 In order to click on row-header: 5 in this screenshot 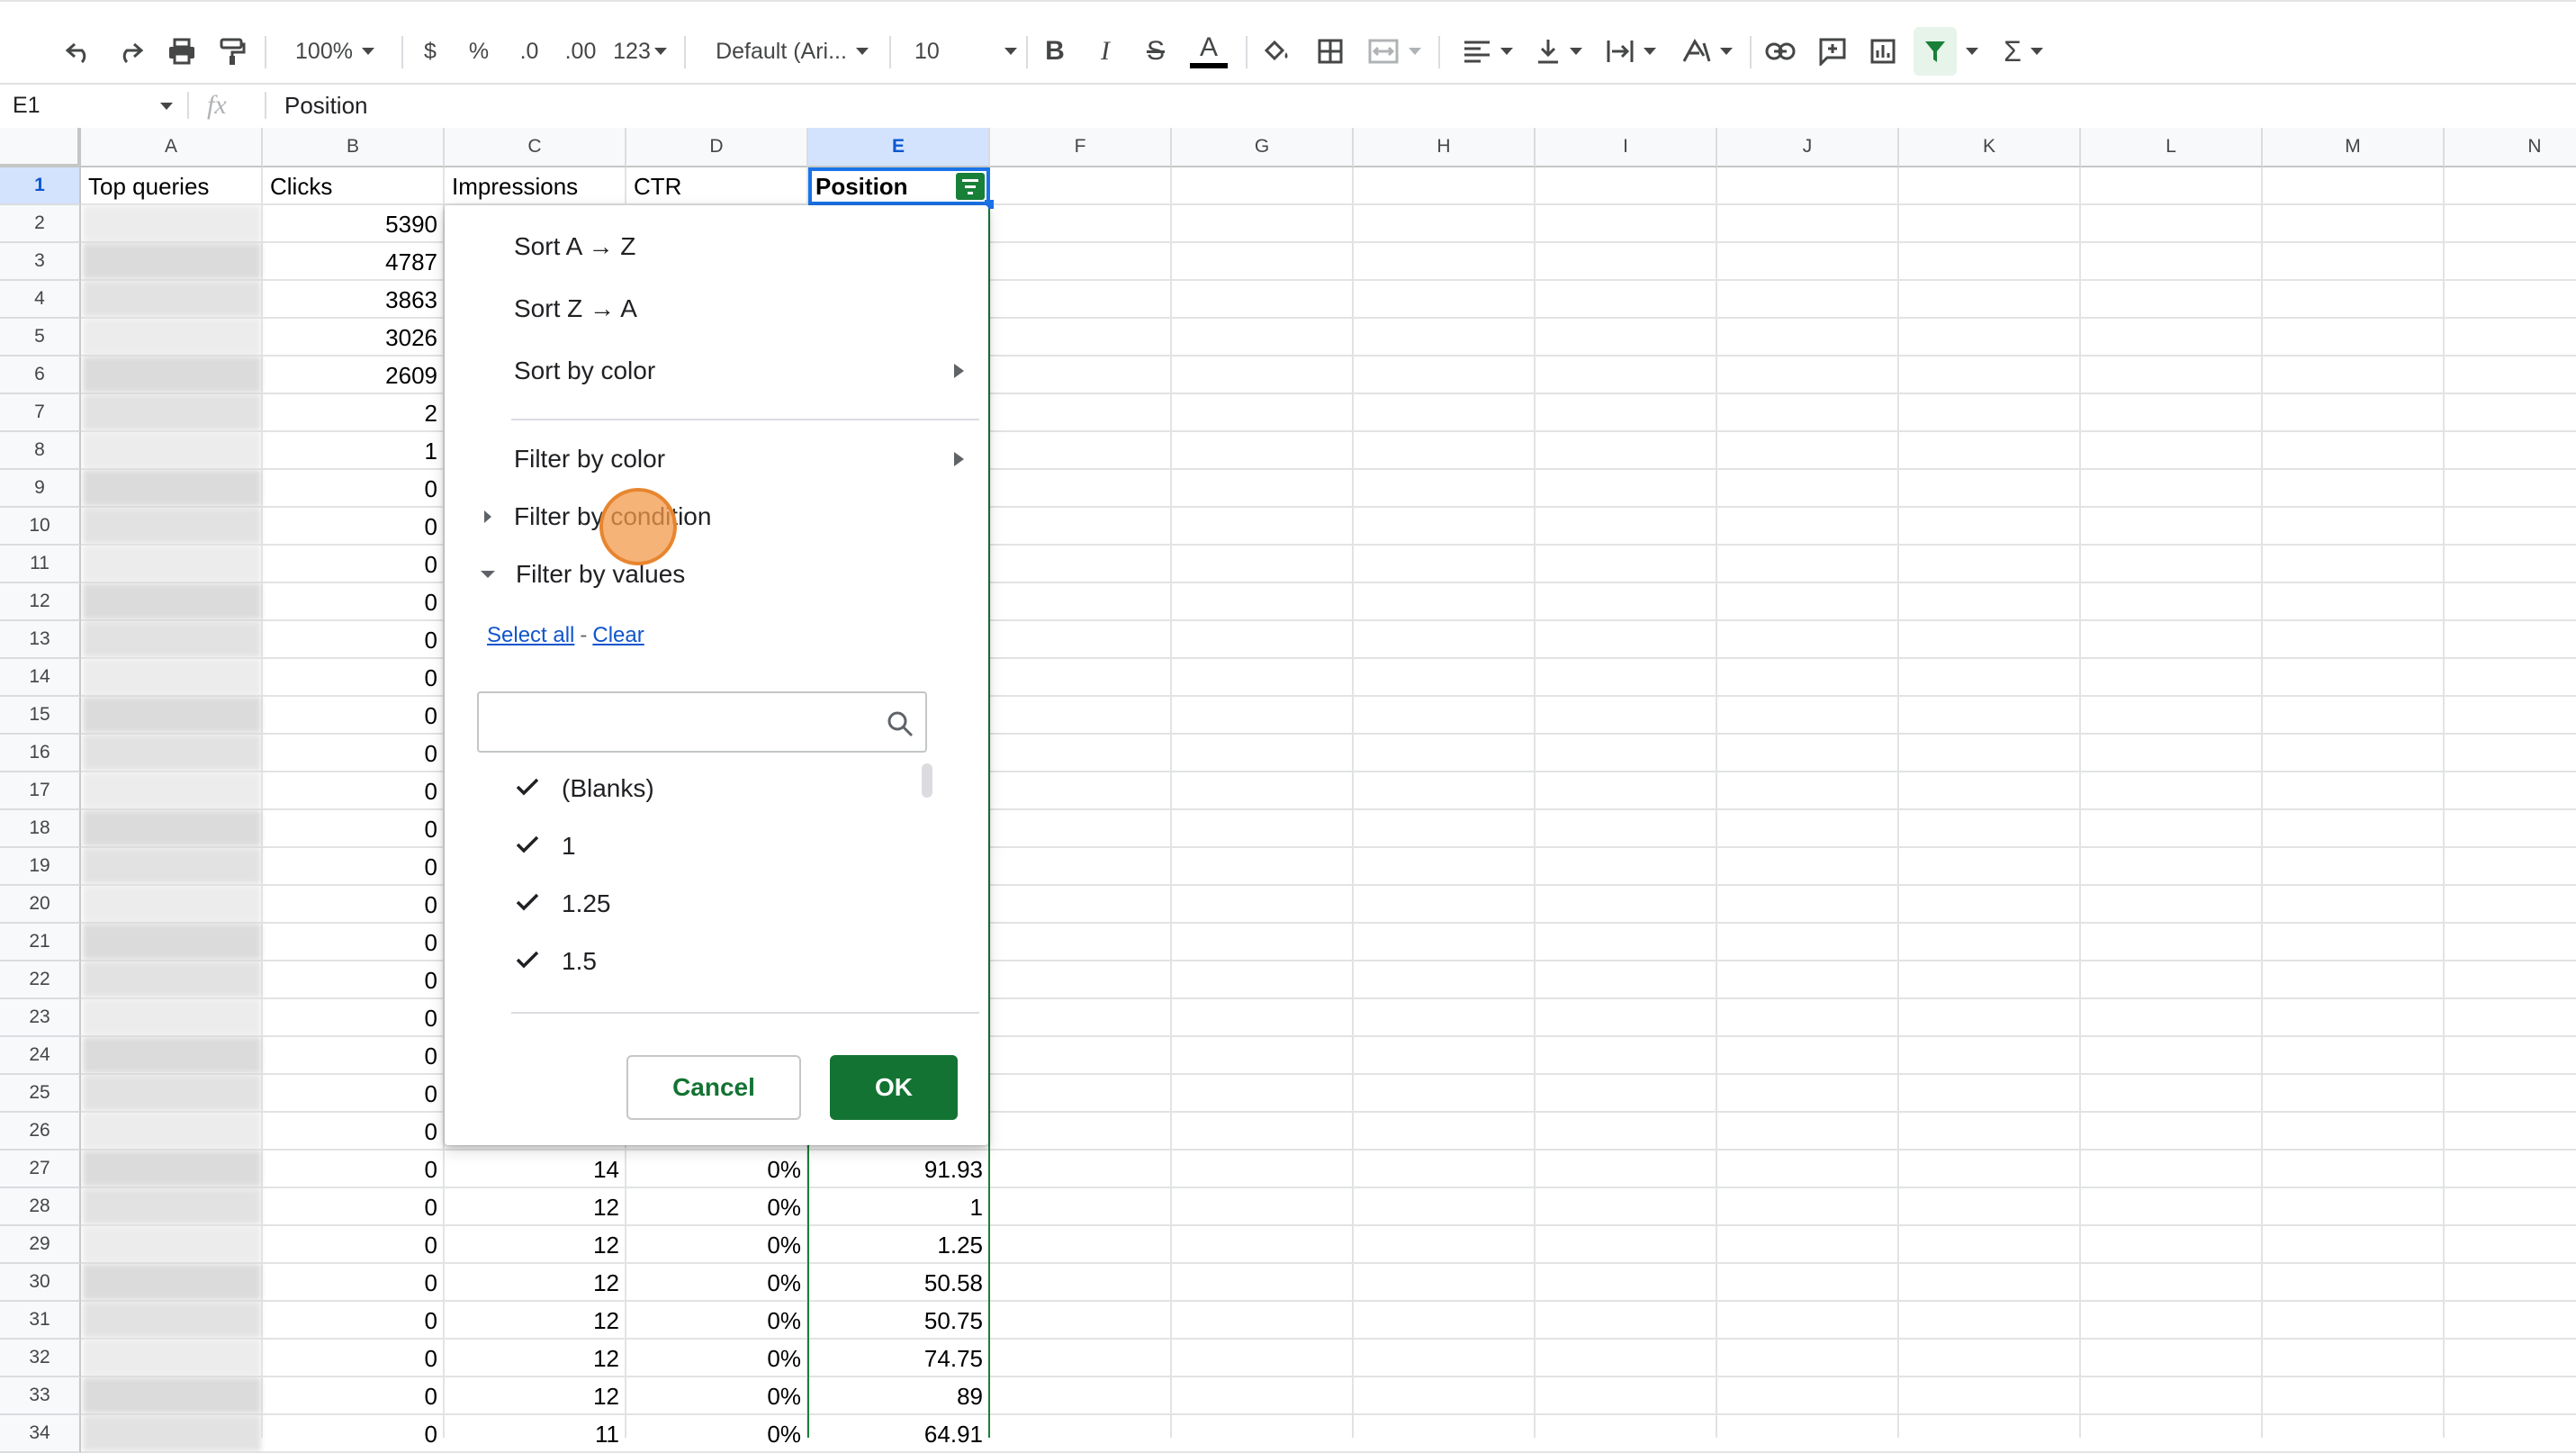, I will do `click(40, 338)`.